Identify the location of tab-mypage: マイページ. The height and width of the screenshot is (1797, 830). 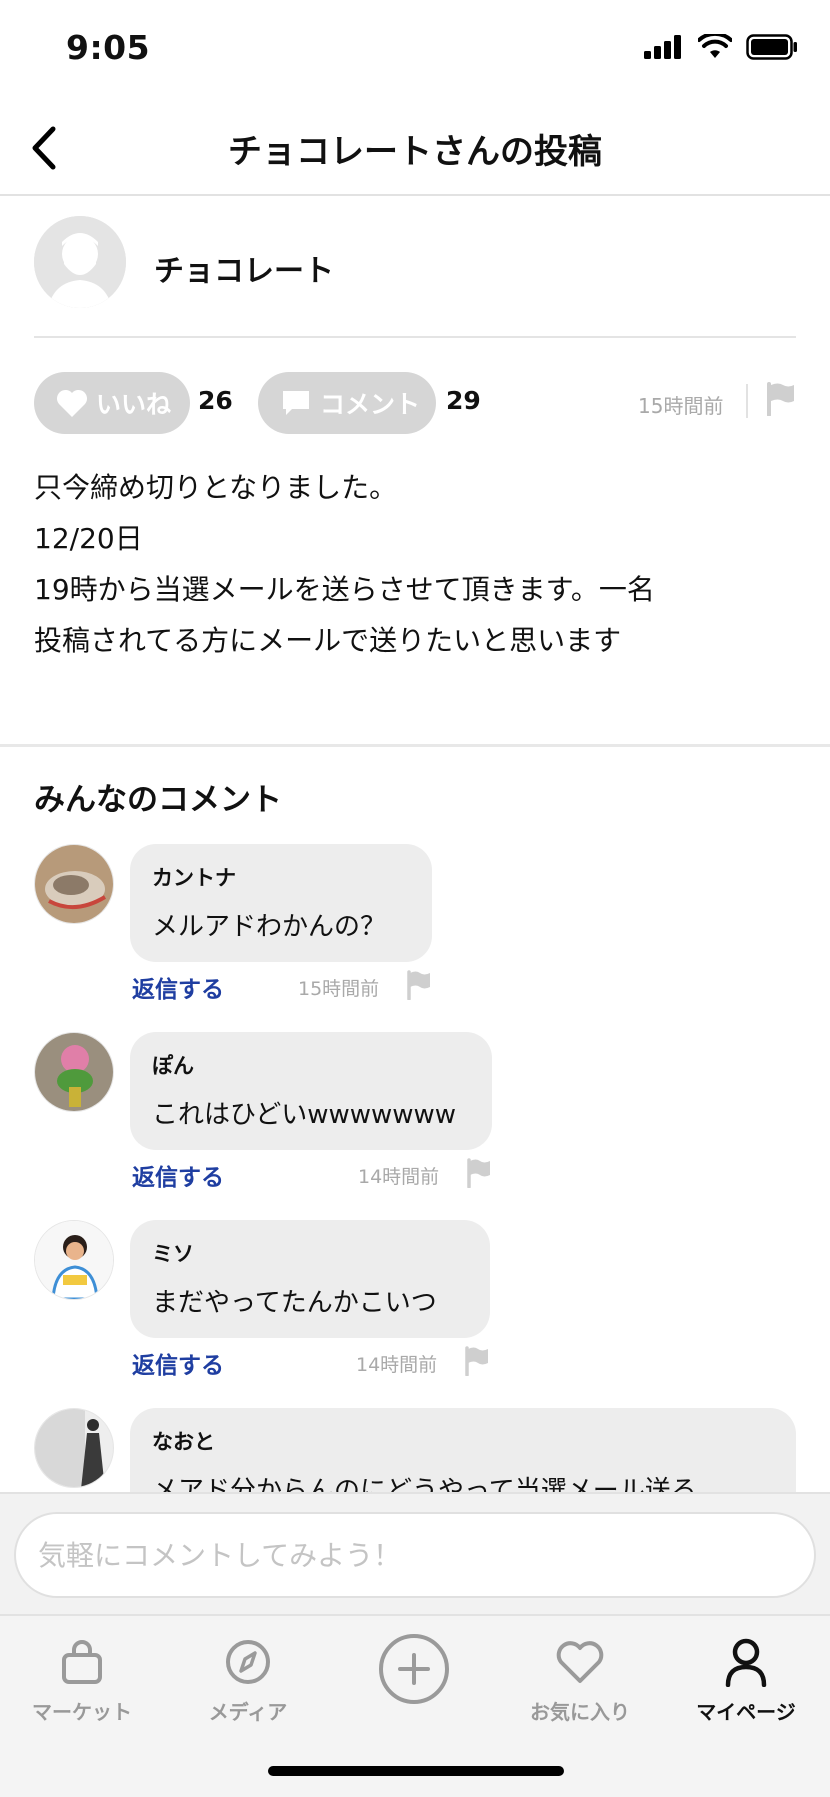
(746, 1679).